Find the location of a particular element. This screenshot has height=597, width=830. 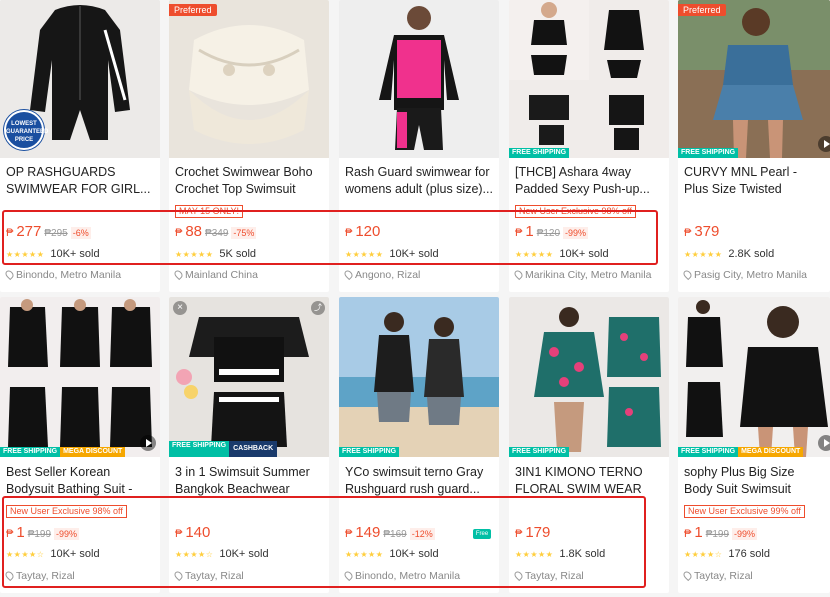

badge-row: FREE SHIPPING CASHBACK is located at coordinates (223, 449).